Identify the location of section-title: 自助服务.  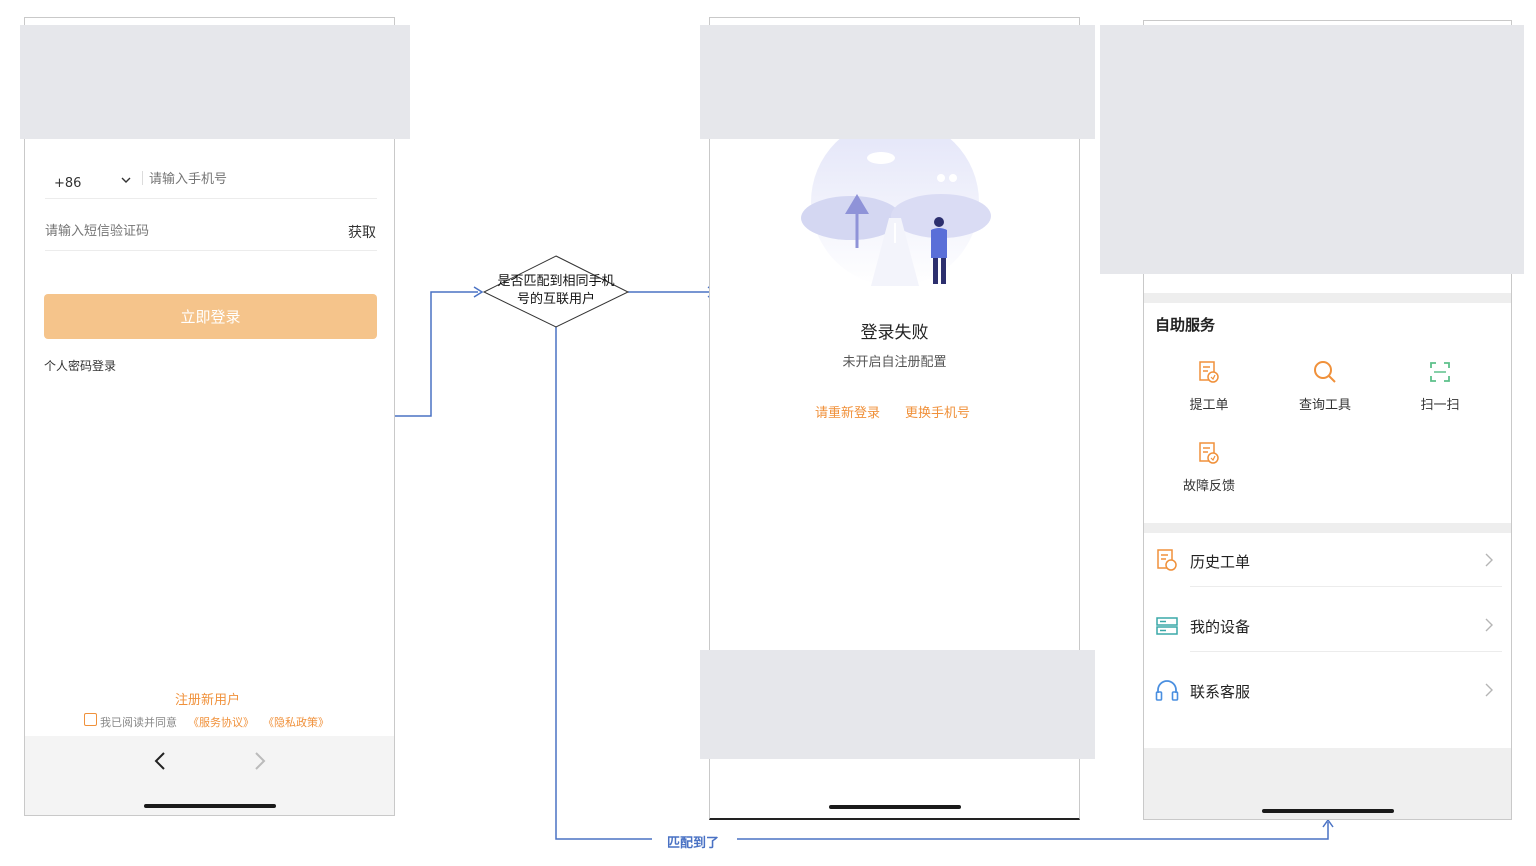
(1185, 325).